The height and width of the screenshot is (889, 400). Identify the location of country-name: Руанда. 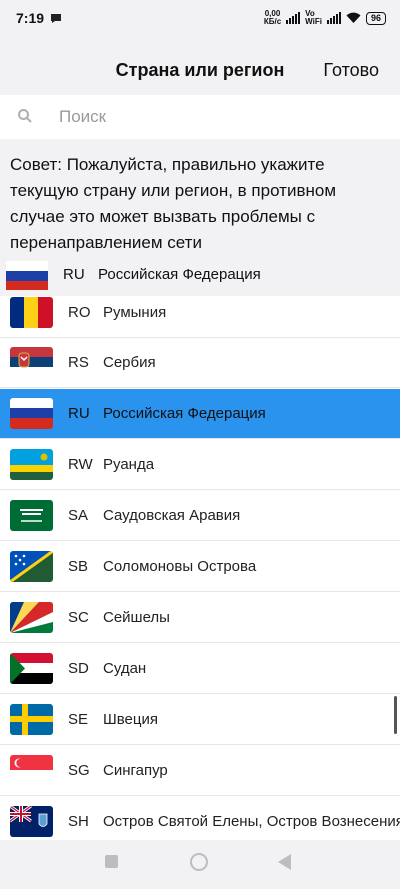
(129, 464).